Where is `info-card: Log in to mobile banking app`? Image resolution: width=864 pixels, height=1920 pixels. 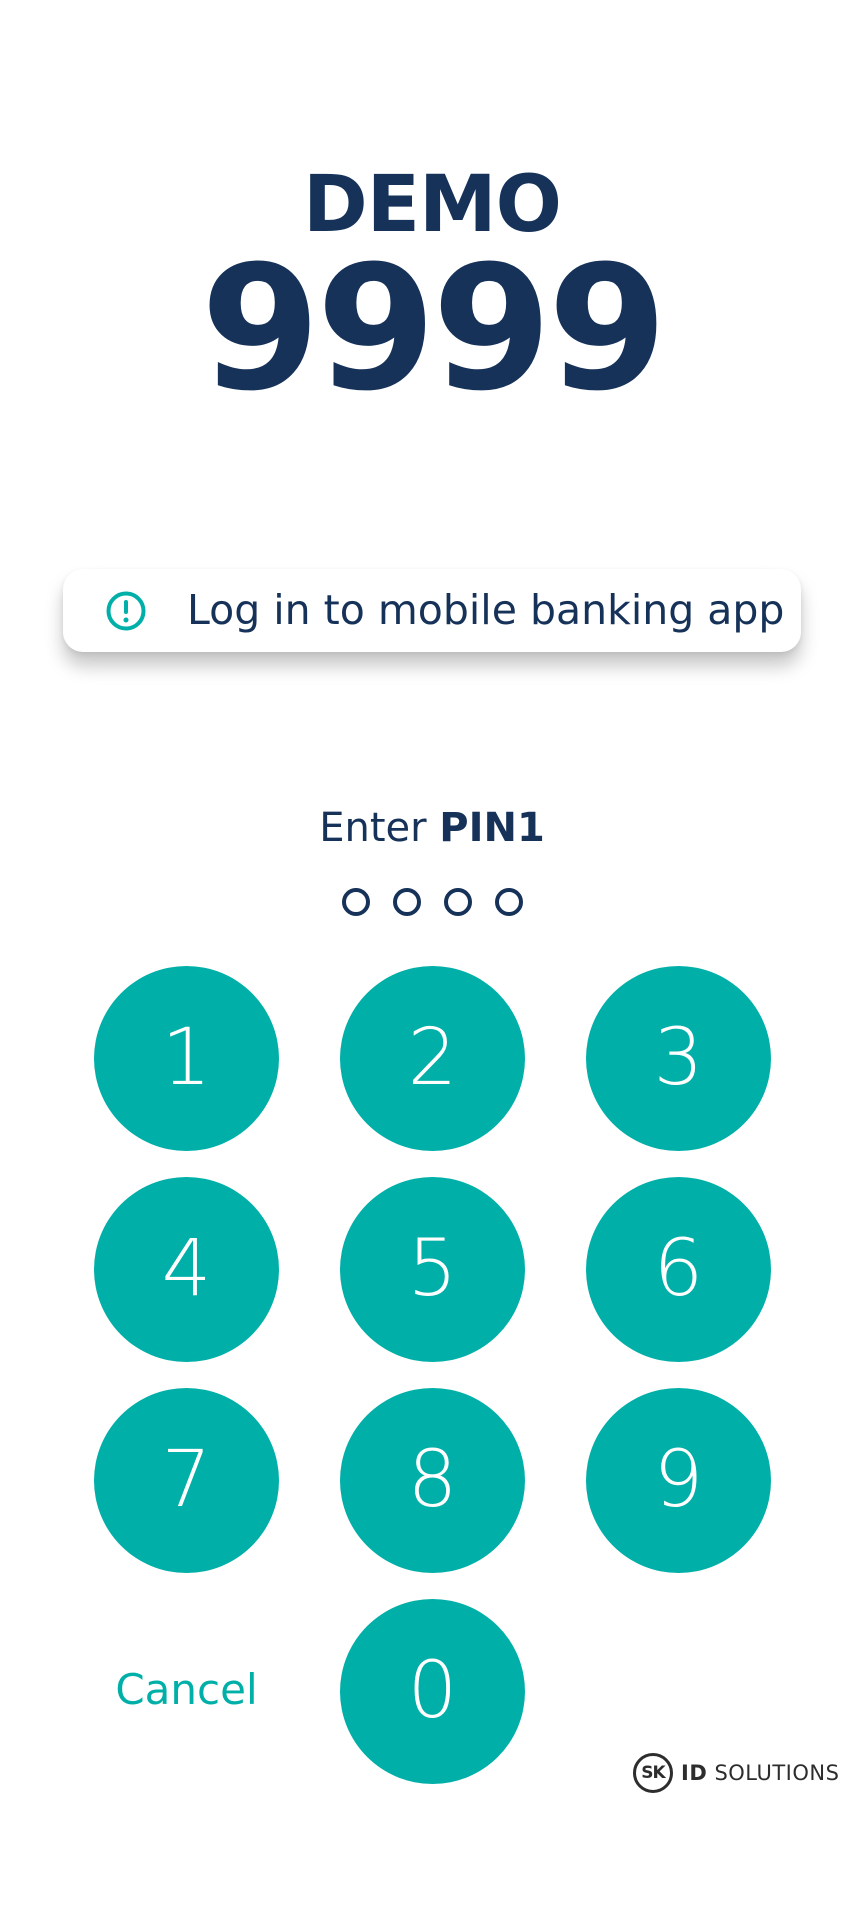 info-card: Log in to mobile banking app is located at coordinates (432, 610).